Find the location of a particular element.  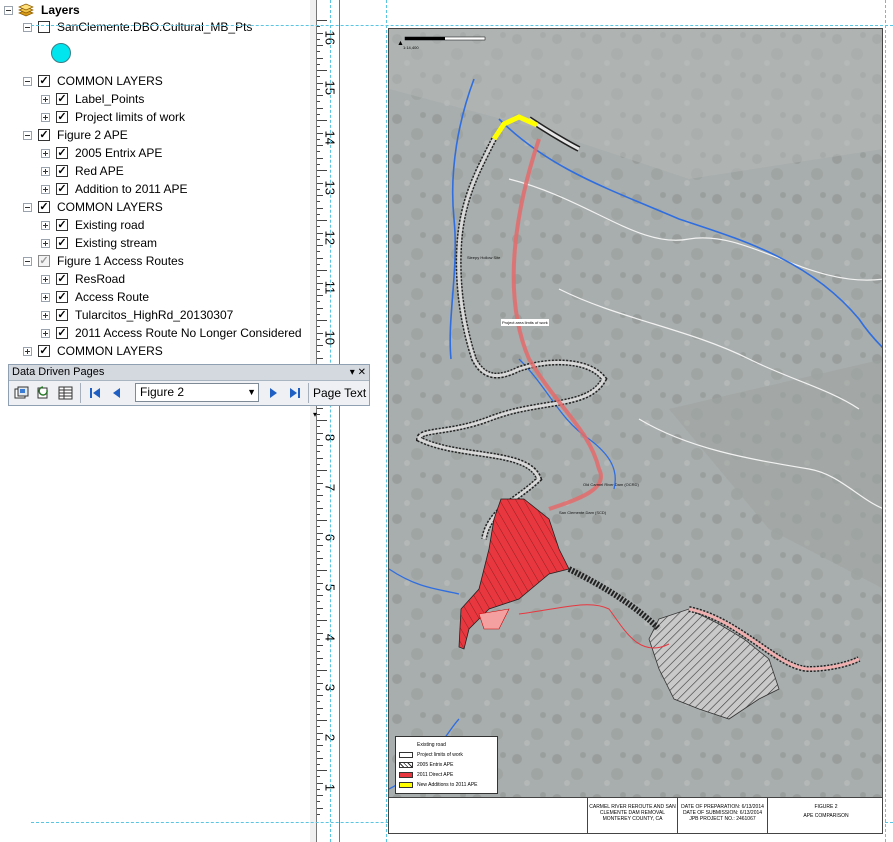

toc-layer-2005-entrix: ✓ 2005 Entrix APE is located at coordinates (101, 153).